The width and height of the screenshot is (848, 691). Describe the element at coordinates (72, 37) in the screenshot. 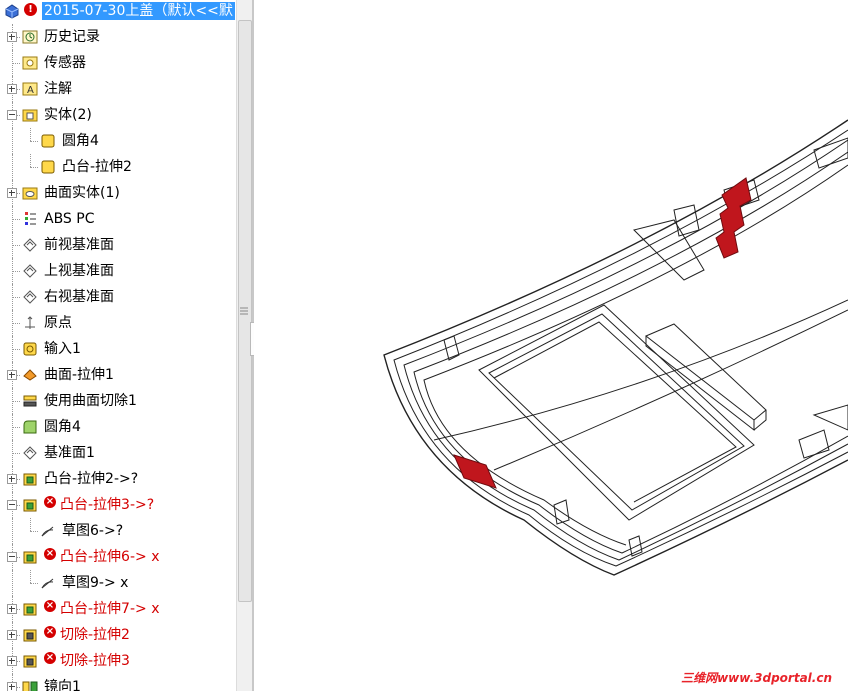

I see `tree-item-label: 历史记录` at that location.